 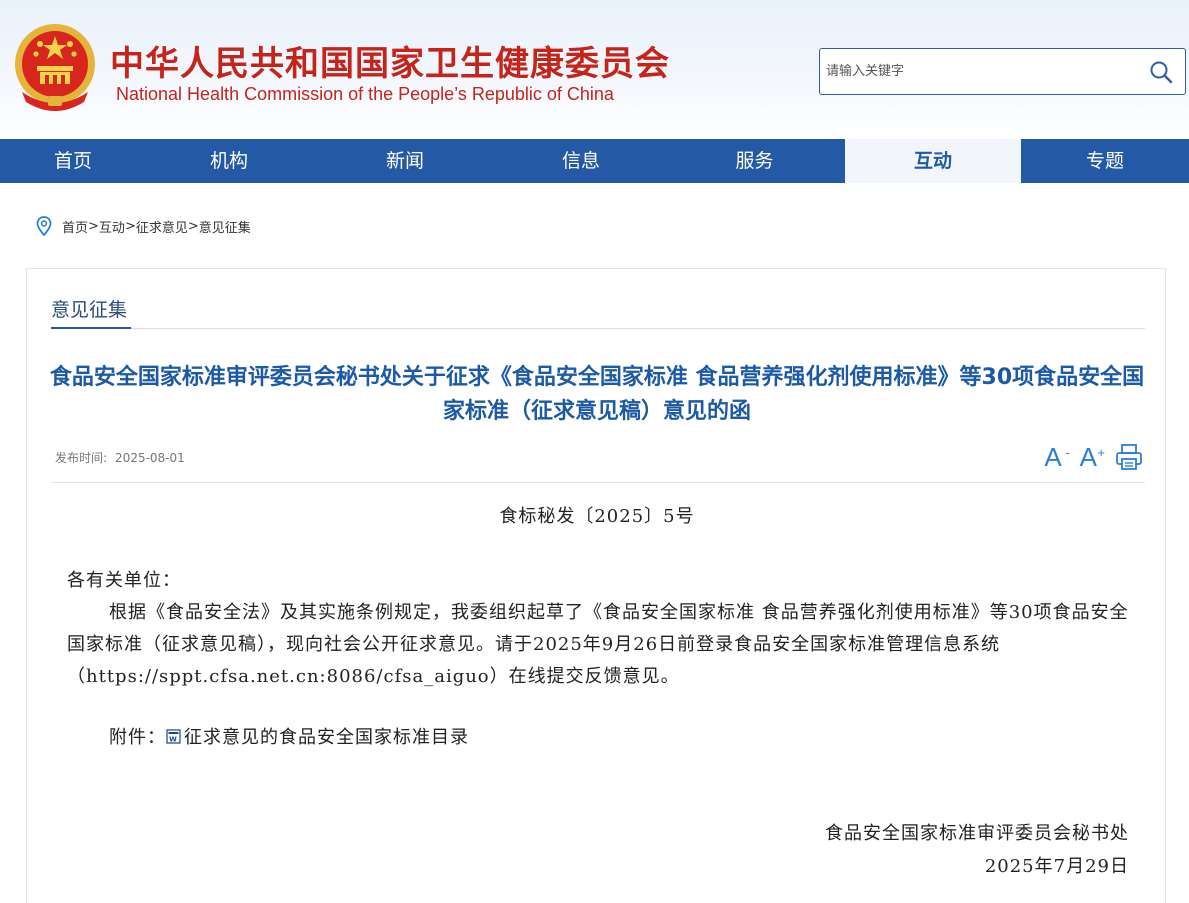 I want to click on section-divider, so click(x=598, y=328).